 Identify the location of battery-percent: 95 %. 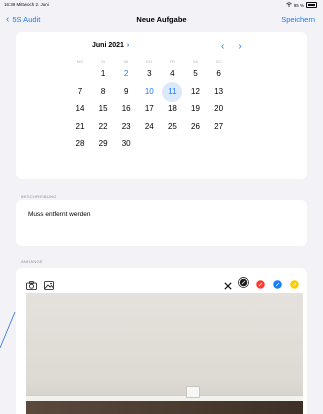
(298, 5).